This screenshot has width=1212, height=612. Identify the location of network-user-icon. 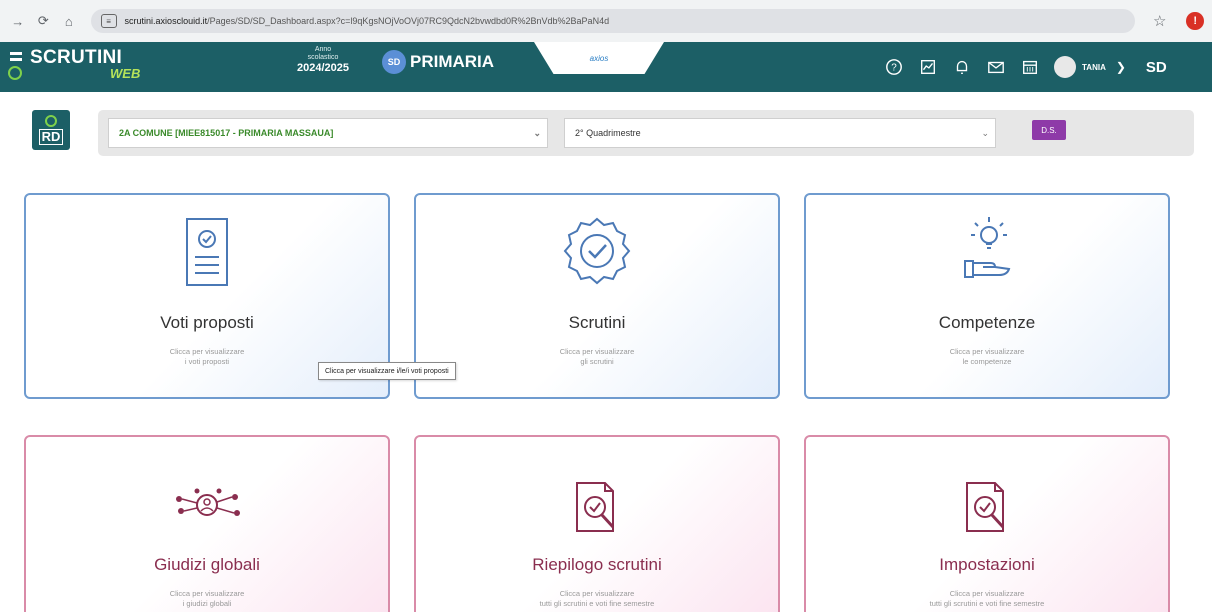
(208, 502).